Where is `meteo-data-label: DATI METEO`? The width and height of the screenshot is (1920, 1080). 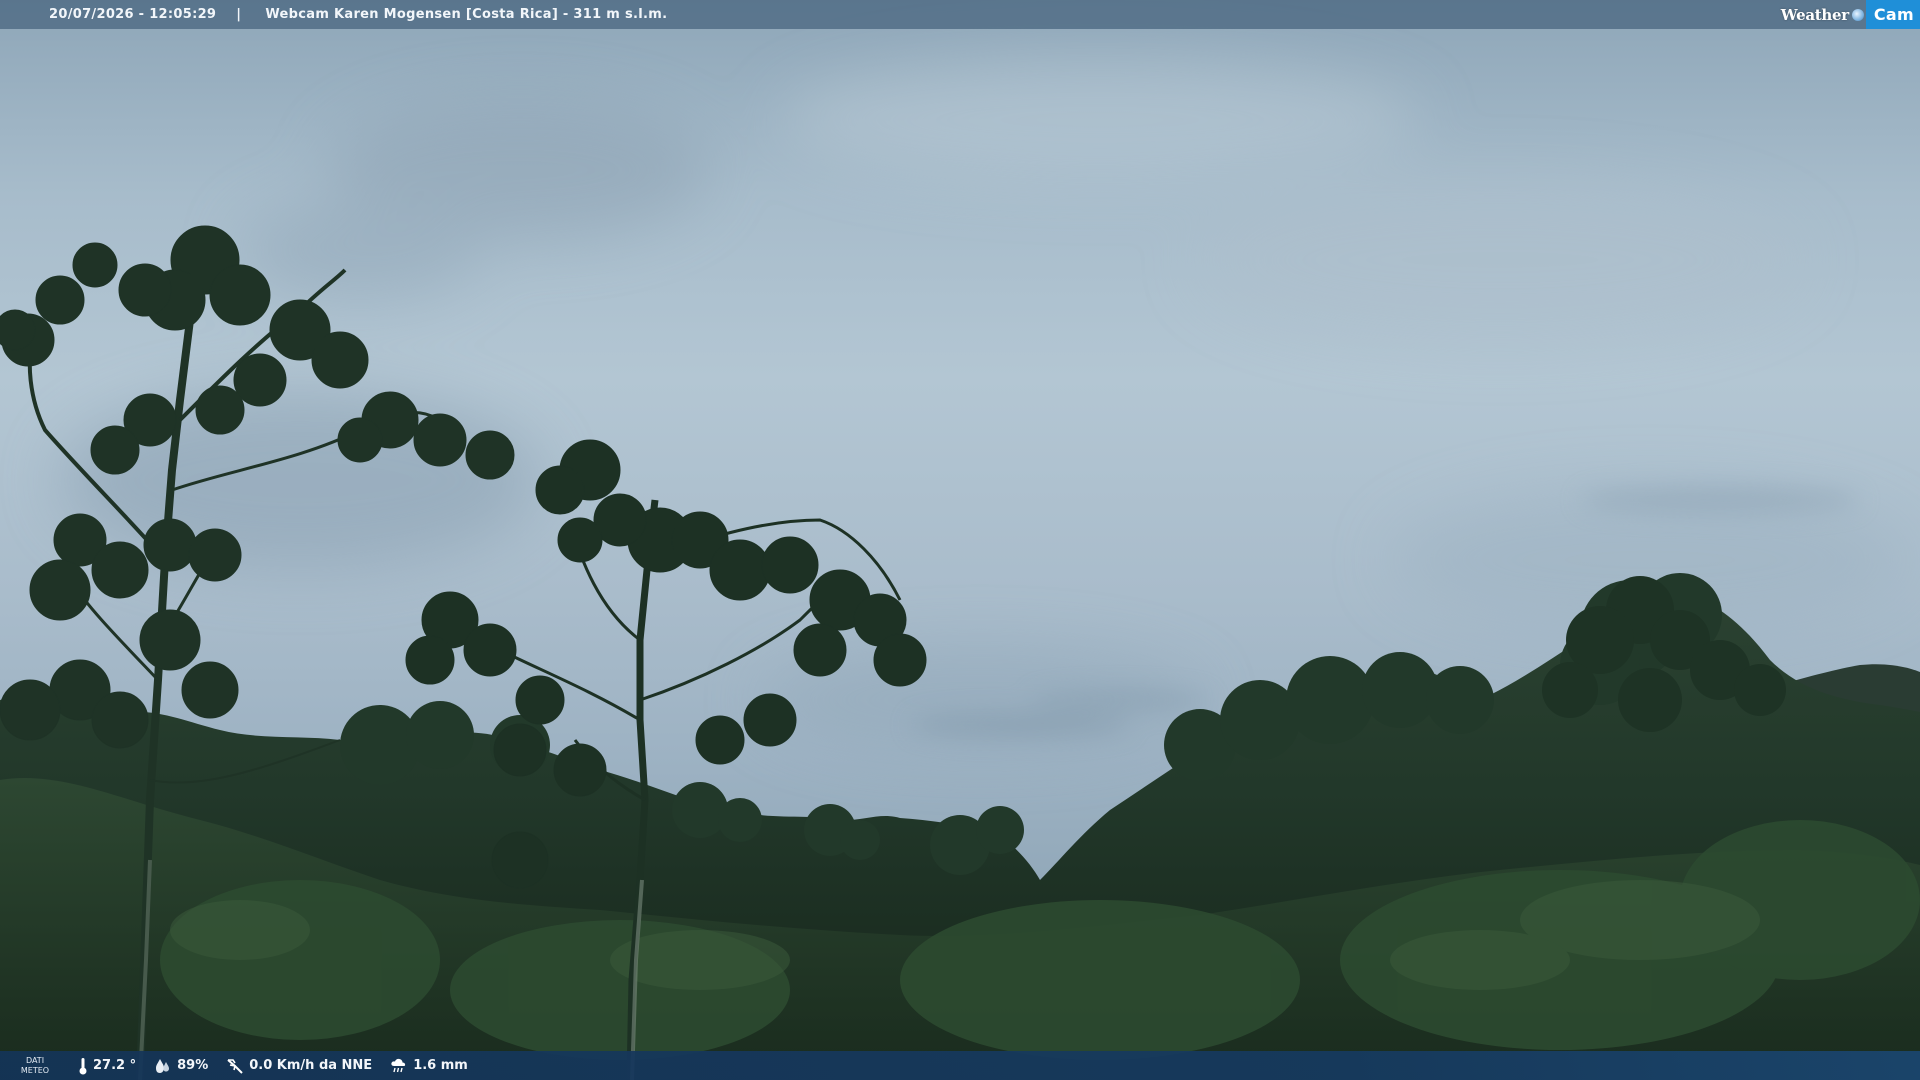
meteo-data-label: DATI METEO is located at coordinates (35, 1066).